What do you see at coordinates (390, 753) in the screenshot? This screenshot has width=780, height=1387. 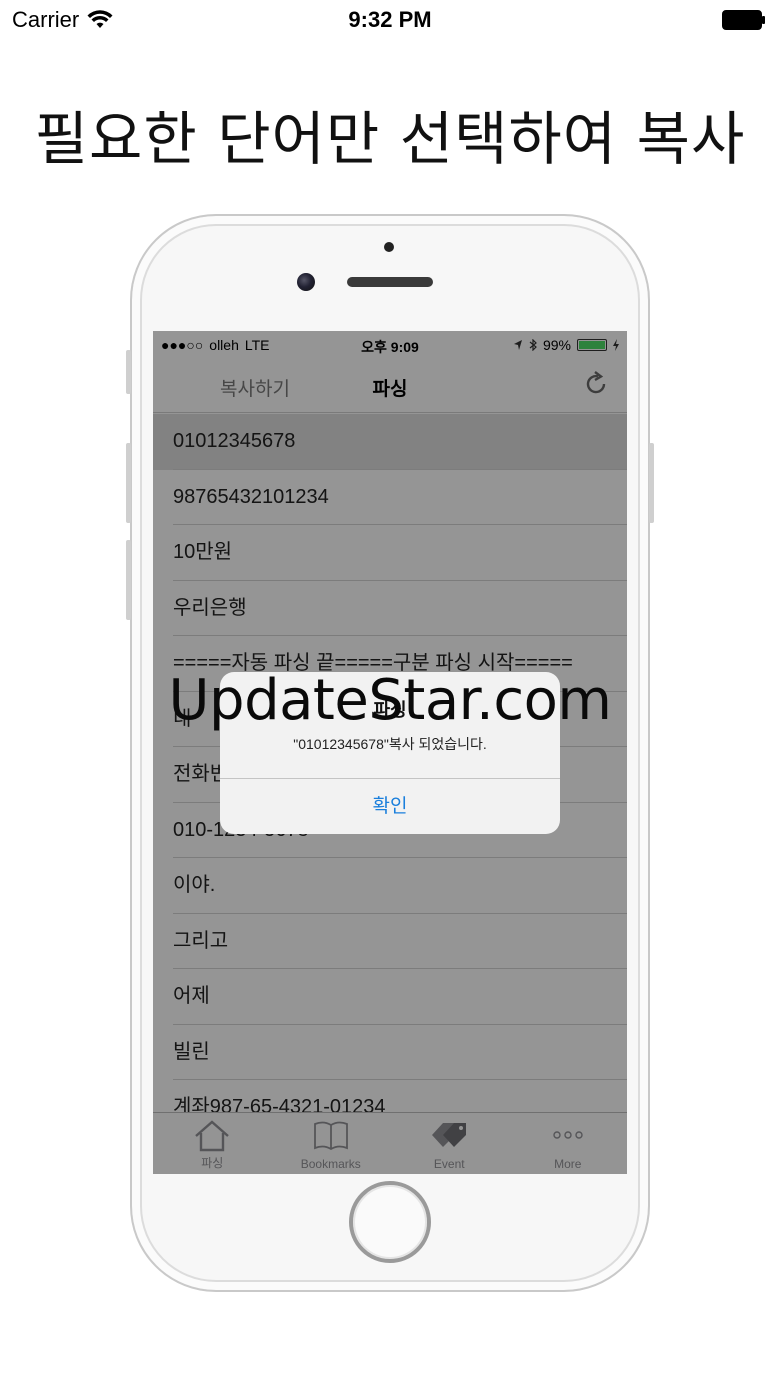 I see `copy-alert-dialog: 파싱 "01012345678"복사 되었습니다. 확인` at bounding box center [390, 753].